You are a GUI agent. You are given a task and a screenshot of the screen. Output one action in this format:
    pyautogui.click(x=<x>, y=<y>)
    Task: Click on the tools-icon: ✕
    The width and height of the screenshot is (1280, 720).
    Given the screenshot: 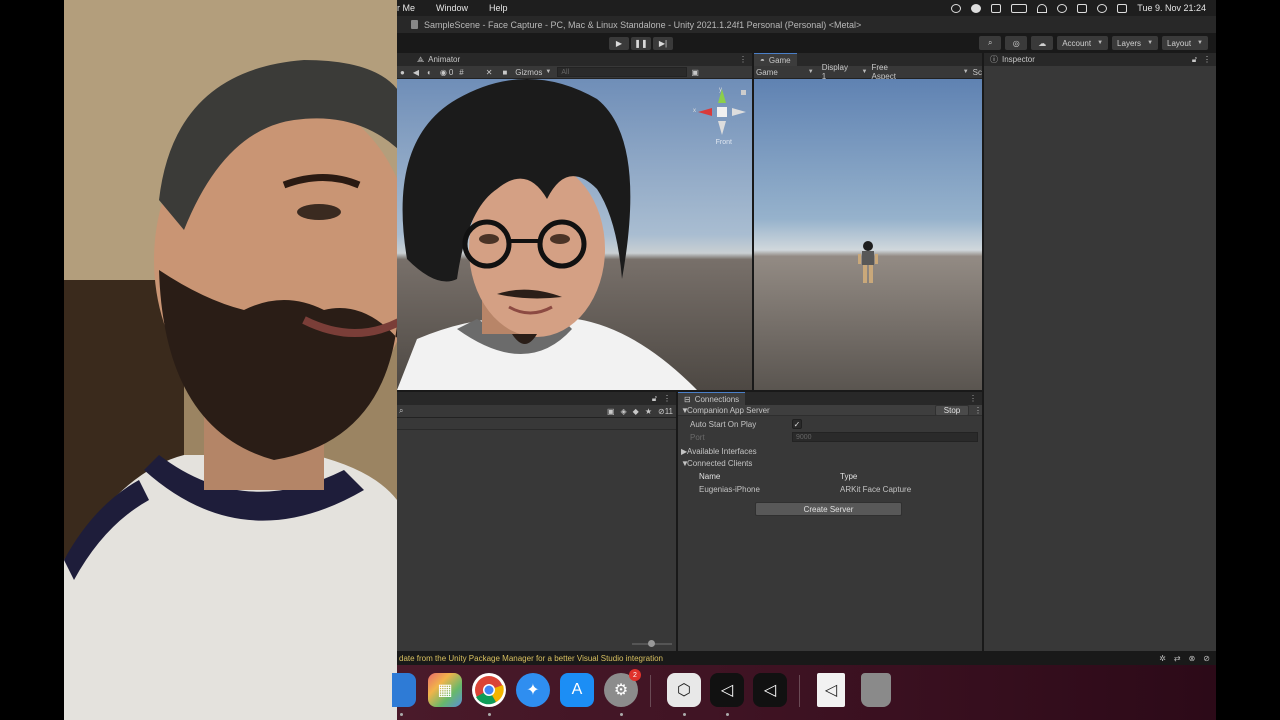 What is the action you would take?
    pyautogui.click(x=489, y=72)
    